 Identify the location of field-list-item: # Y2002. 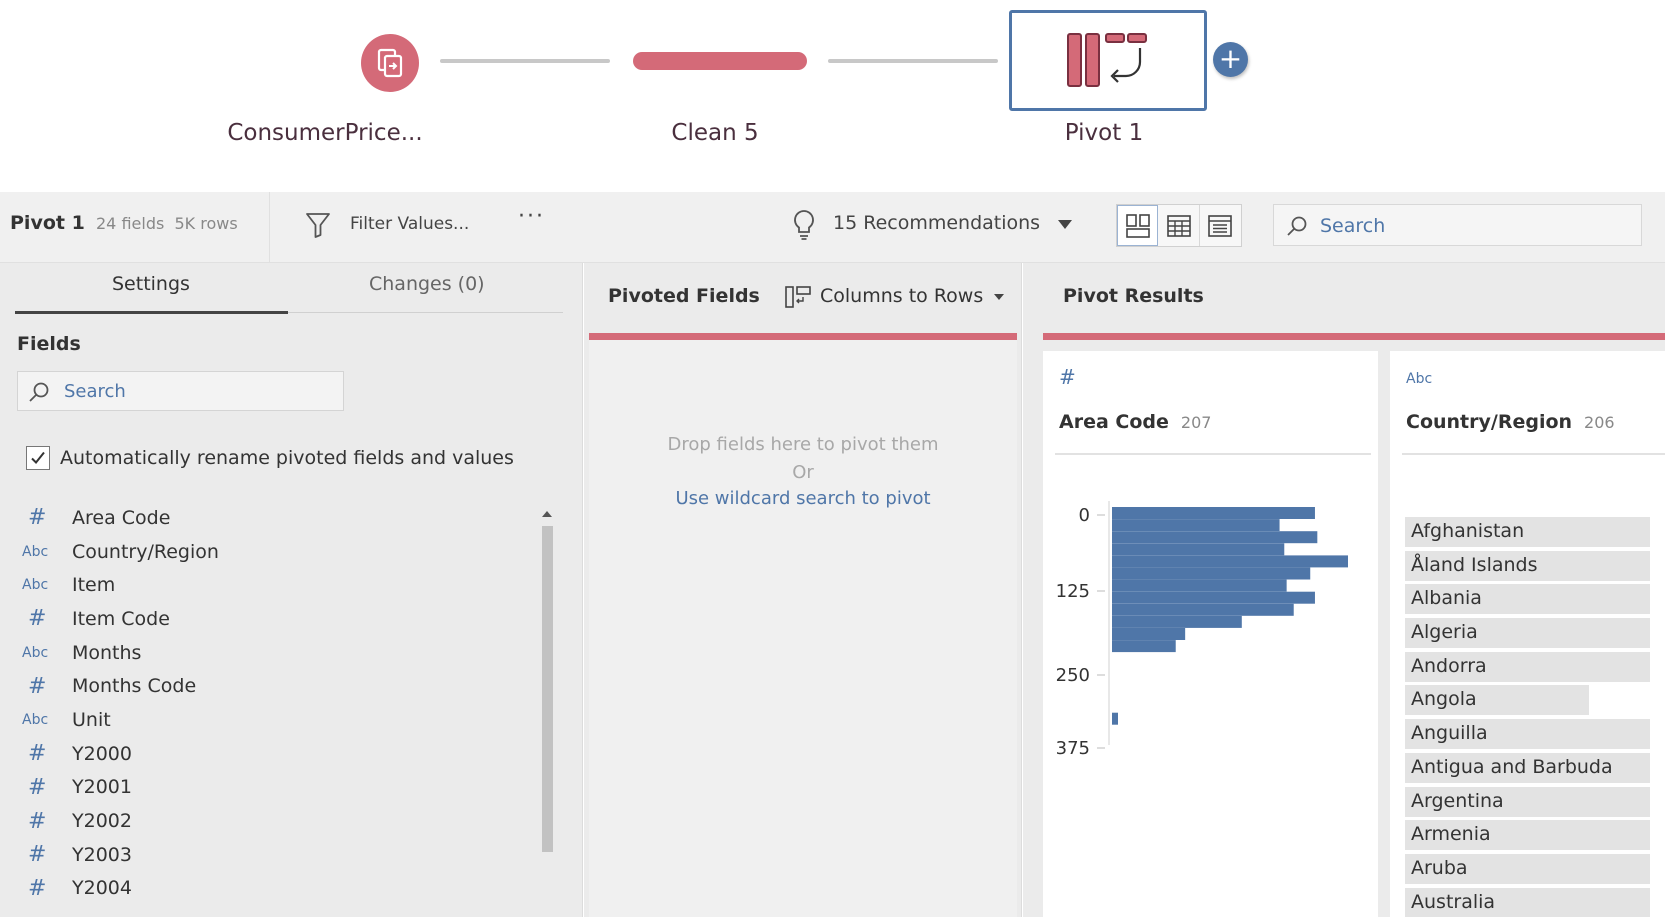
(270, 821).